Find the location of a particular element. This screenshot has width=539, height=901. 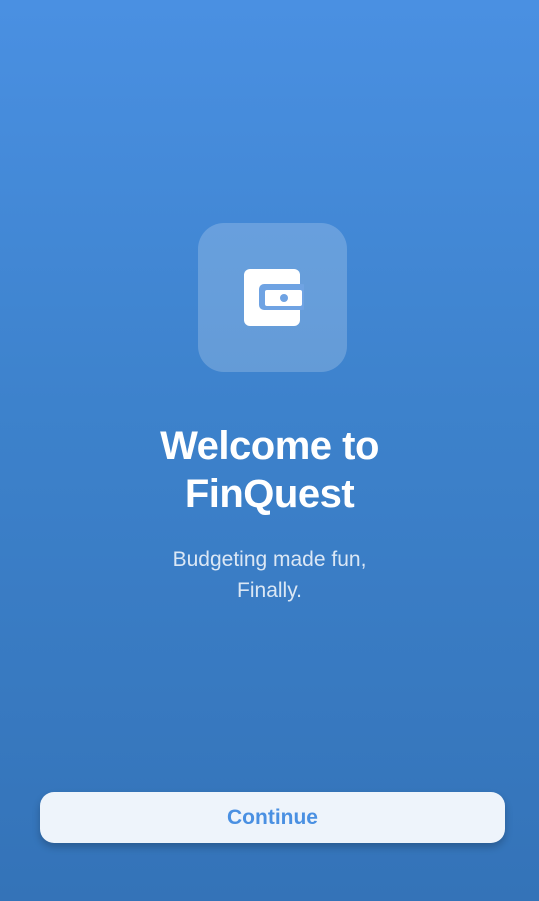

tagline: Budgeting made fun, Finally. is located at coordinates (269, 575).